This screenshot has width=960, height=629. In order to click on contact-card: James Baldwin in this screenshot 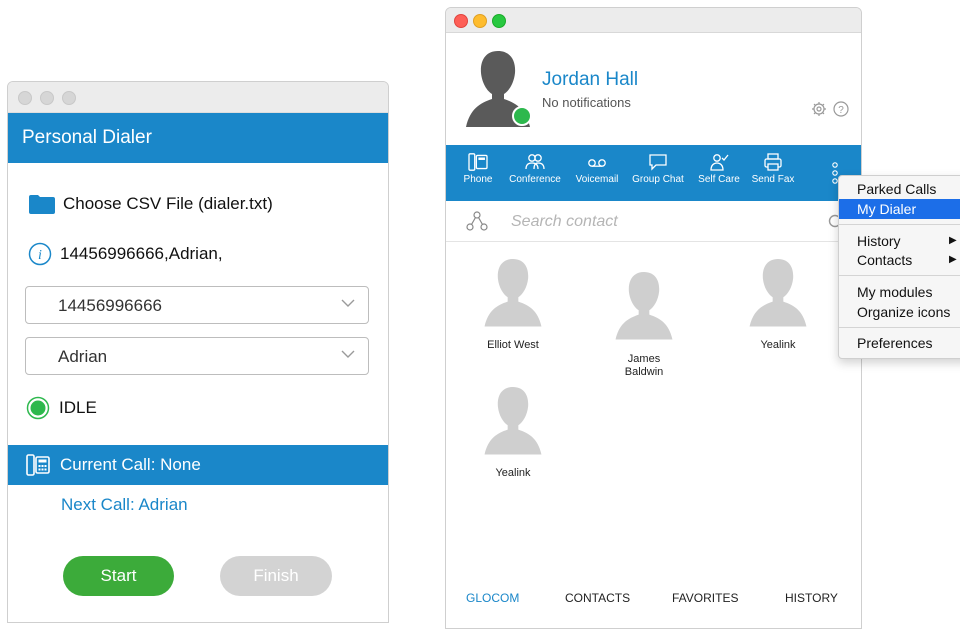, I will do `click(644, 322)`.